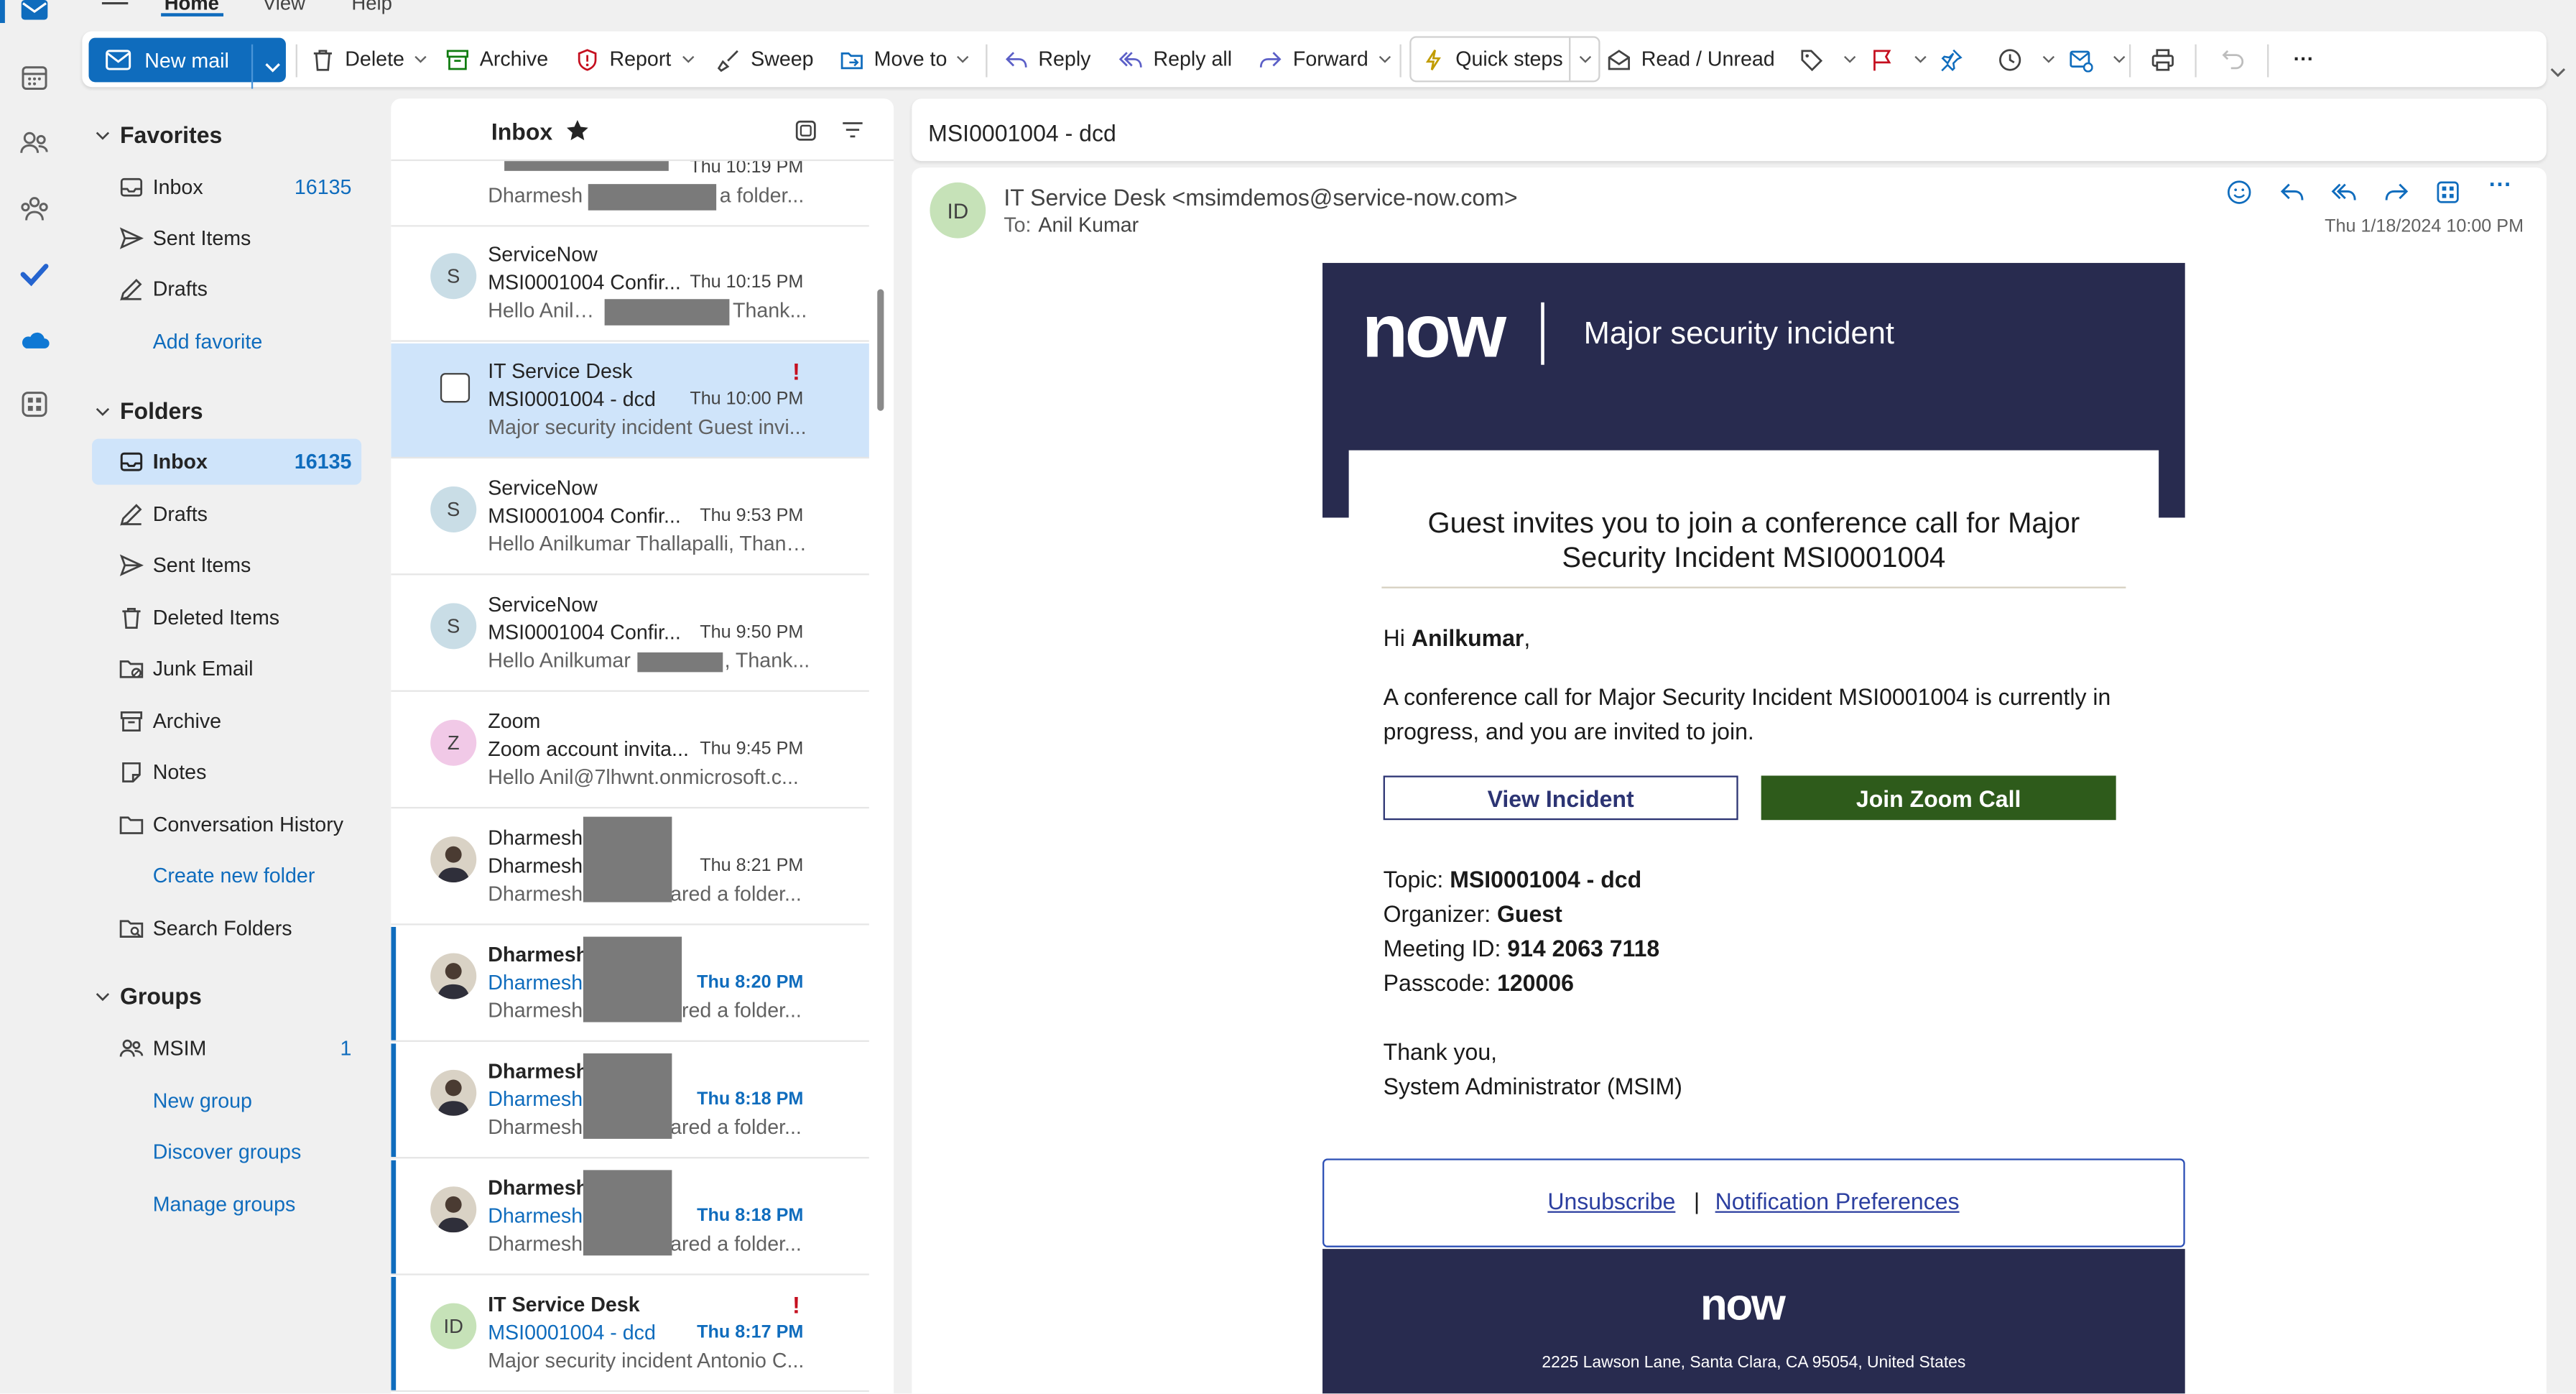 This screenshot has width=2576, height=1394. Describe the element at coordinates (1938, 798) in the screenshot. I see `join-zoom-call-button: Join Zoom Call` at that location.